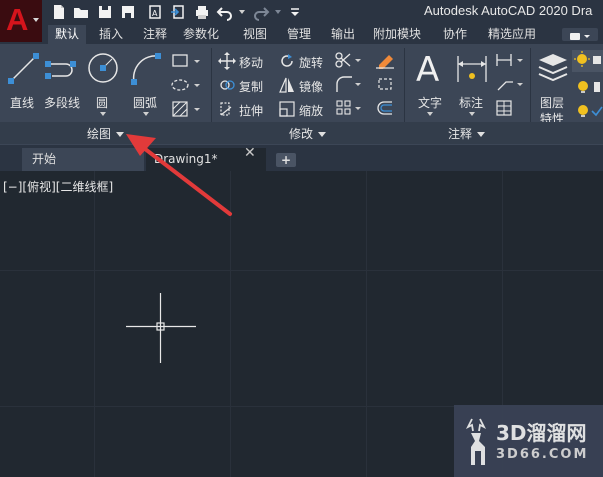 The height and width of the screenshot is (477, 603). I want to click on ribbon-state-icon, so click(580, 36).